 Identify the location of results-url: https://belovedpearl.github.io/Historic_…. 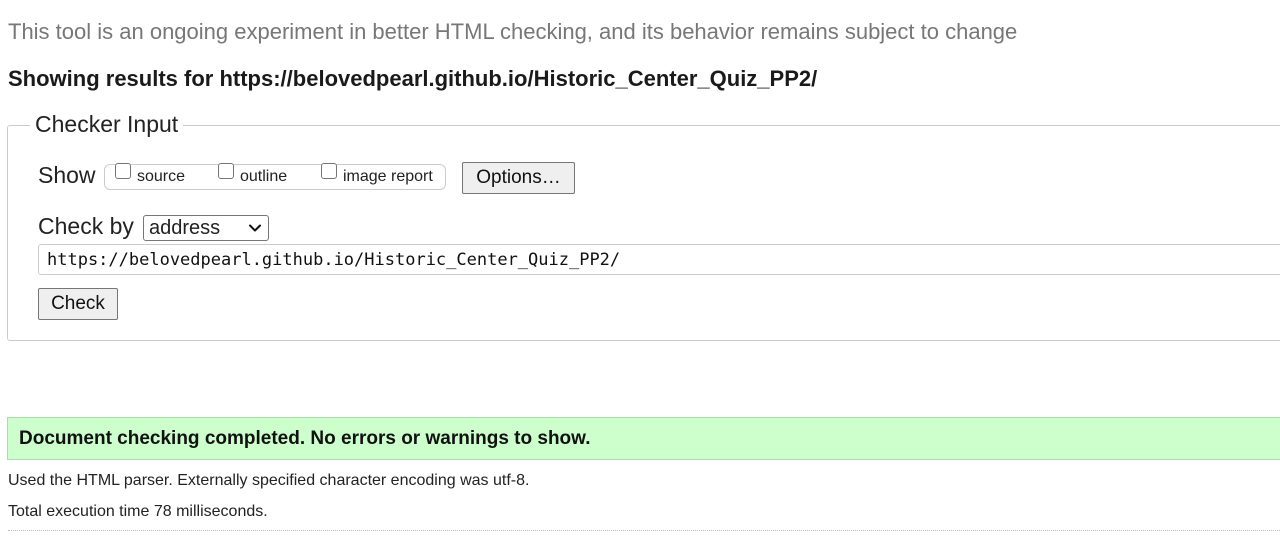
(518, 78).